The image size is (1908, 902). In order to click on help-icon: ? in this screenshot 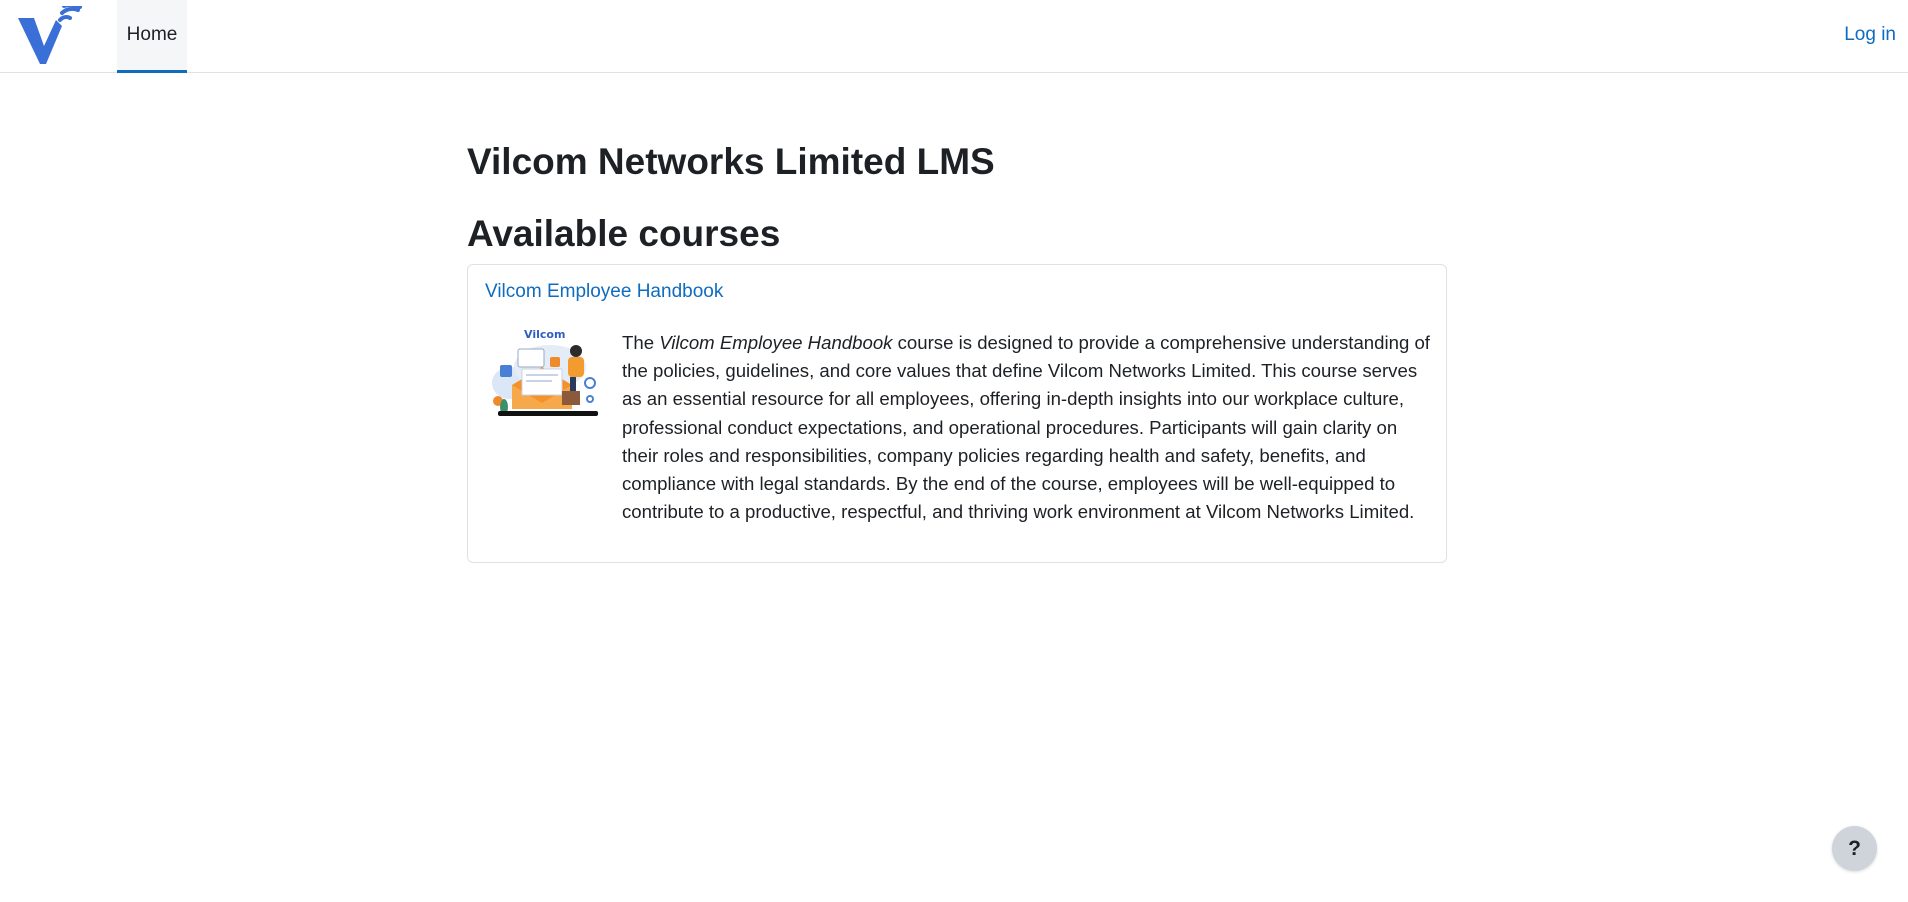, I will do `click(1854, 848)`.